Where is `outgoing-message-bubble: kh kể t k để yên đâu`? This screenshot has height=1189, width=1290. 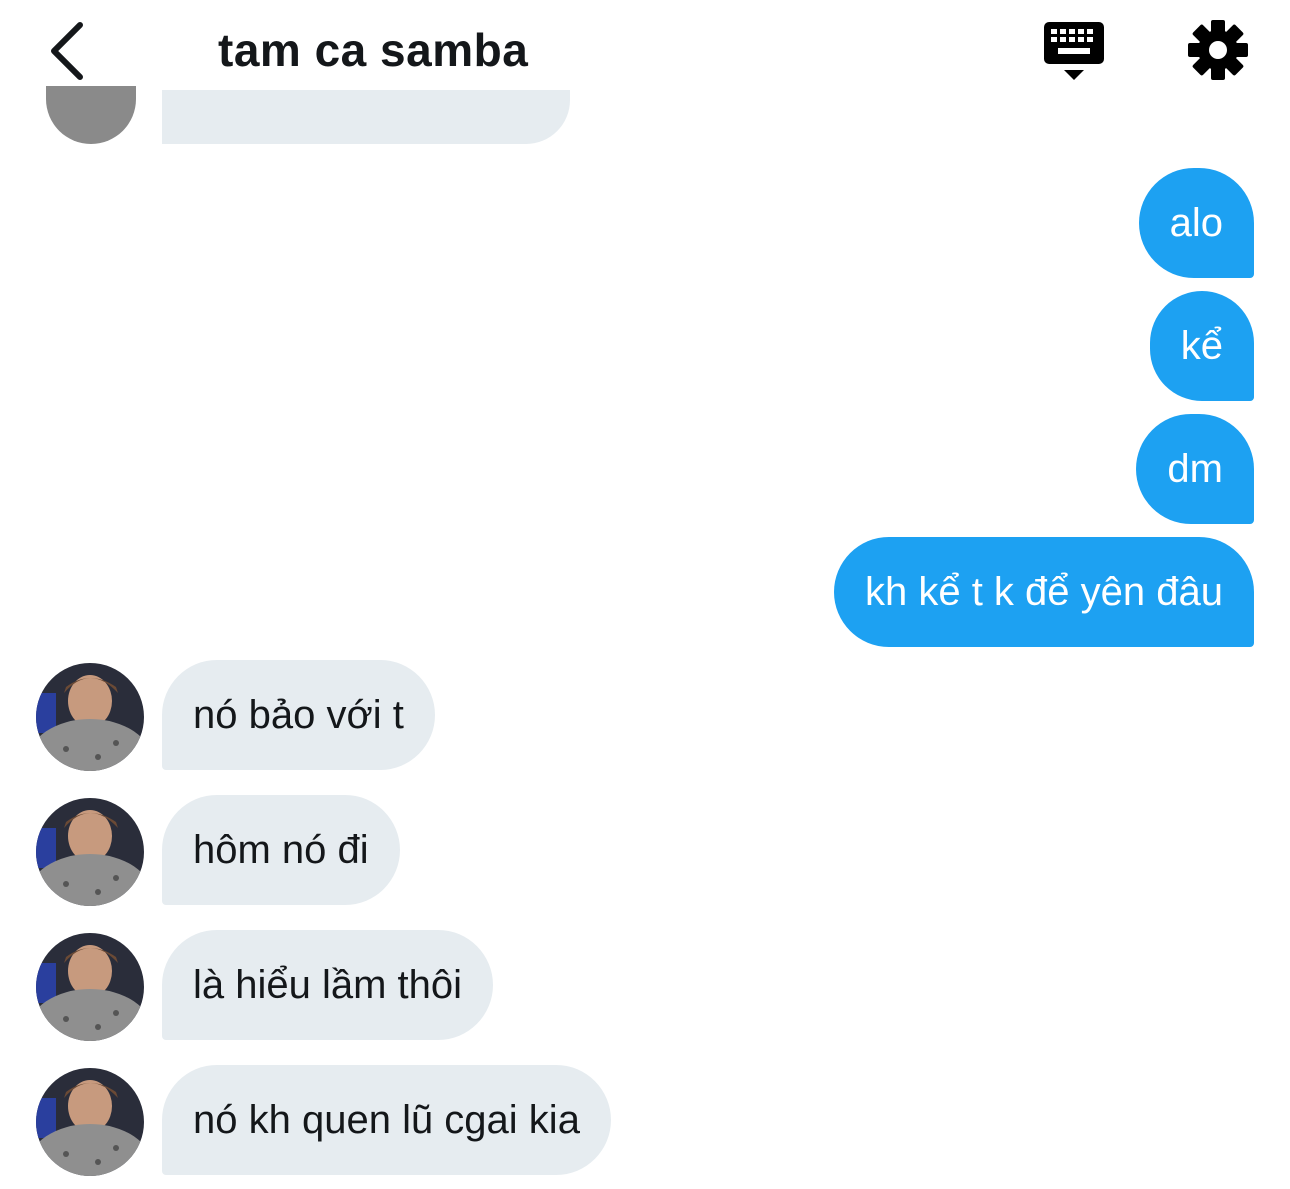 outgoing-message-bubble: kh kể t k để yên đâu is located at coordinates (1043, 592).